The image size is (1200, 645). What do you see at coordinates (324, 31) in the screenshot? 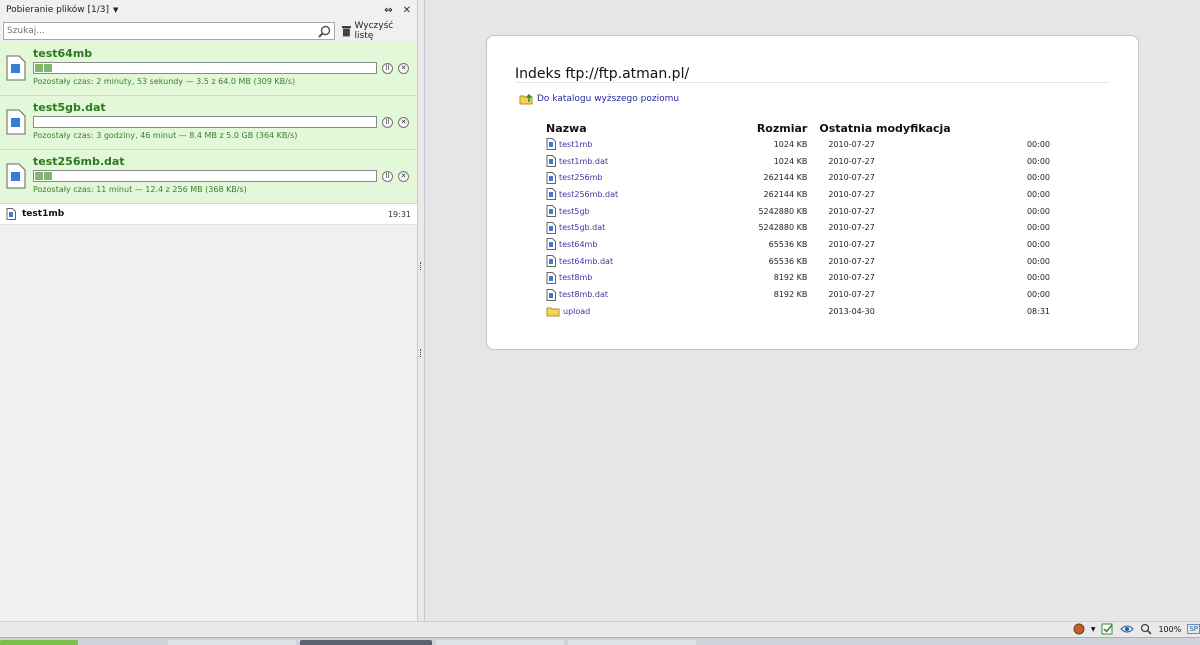
I see `search-icon` at bounding box center [324, 31].